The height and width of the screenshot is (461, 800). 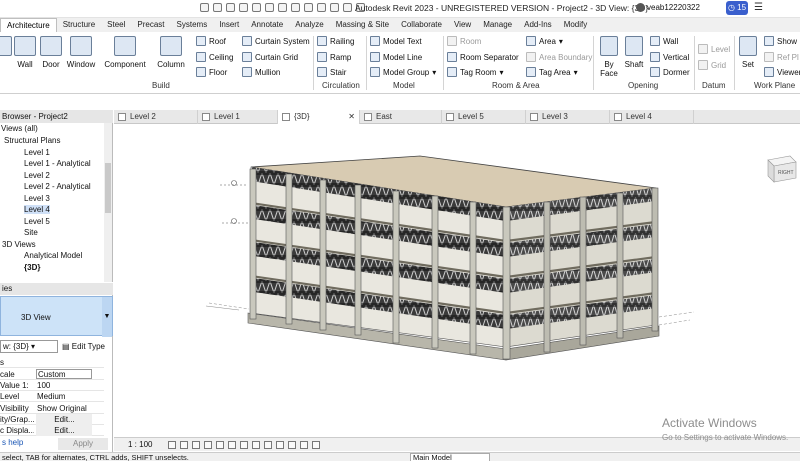 I want to click on tab-annotate: Annotate, so click(x=267, y=25).